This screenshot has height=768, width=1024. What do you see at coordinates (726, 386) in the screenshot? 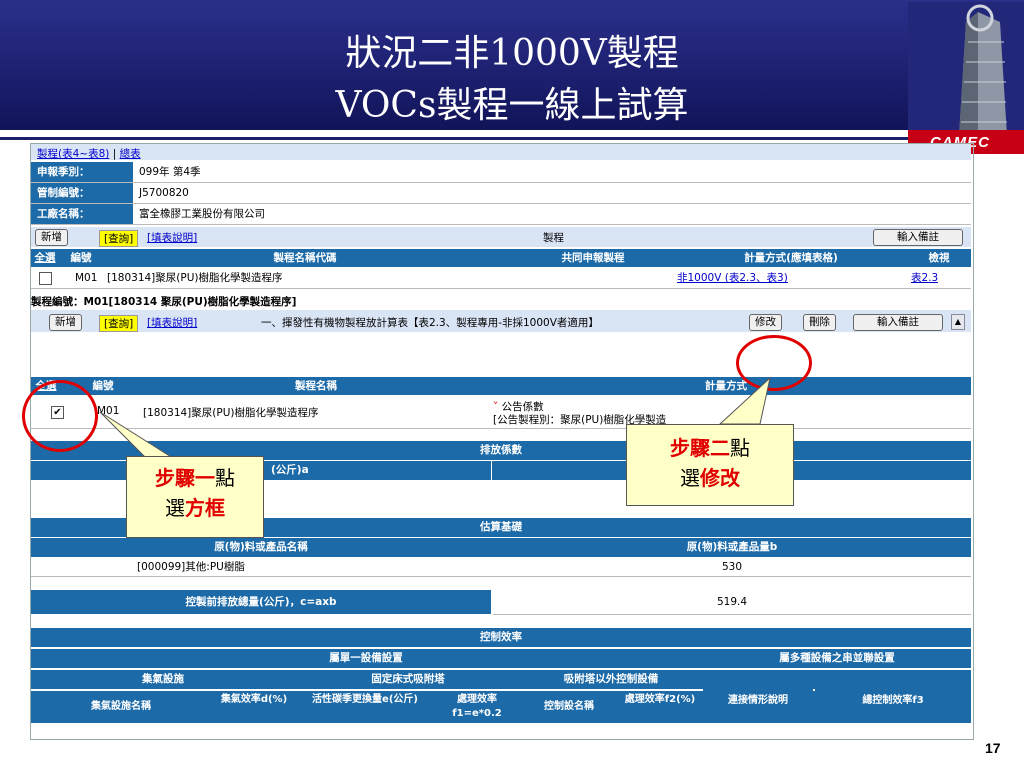
I see `col-header: 計量方式` at bounding box center [726, 386].